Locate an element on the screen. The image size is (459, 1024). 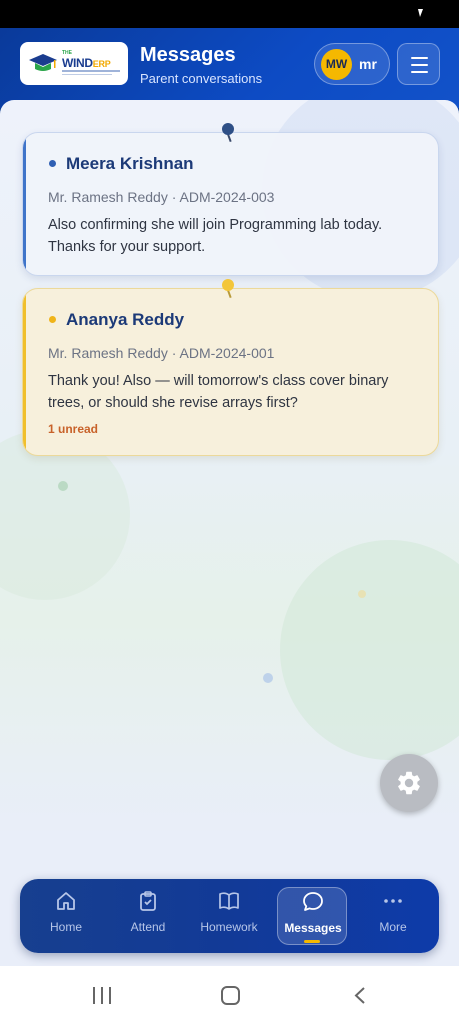
parent-name: Meera Krishnan is located at coordinates (130, 163).